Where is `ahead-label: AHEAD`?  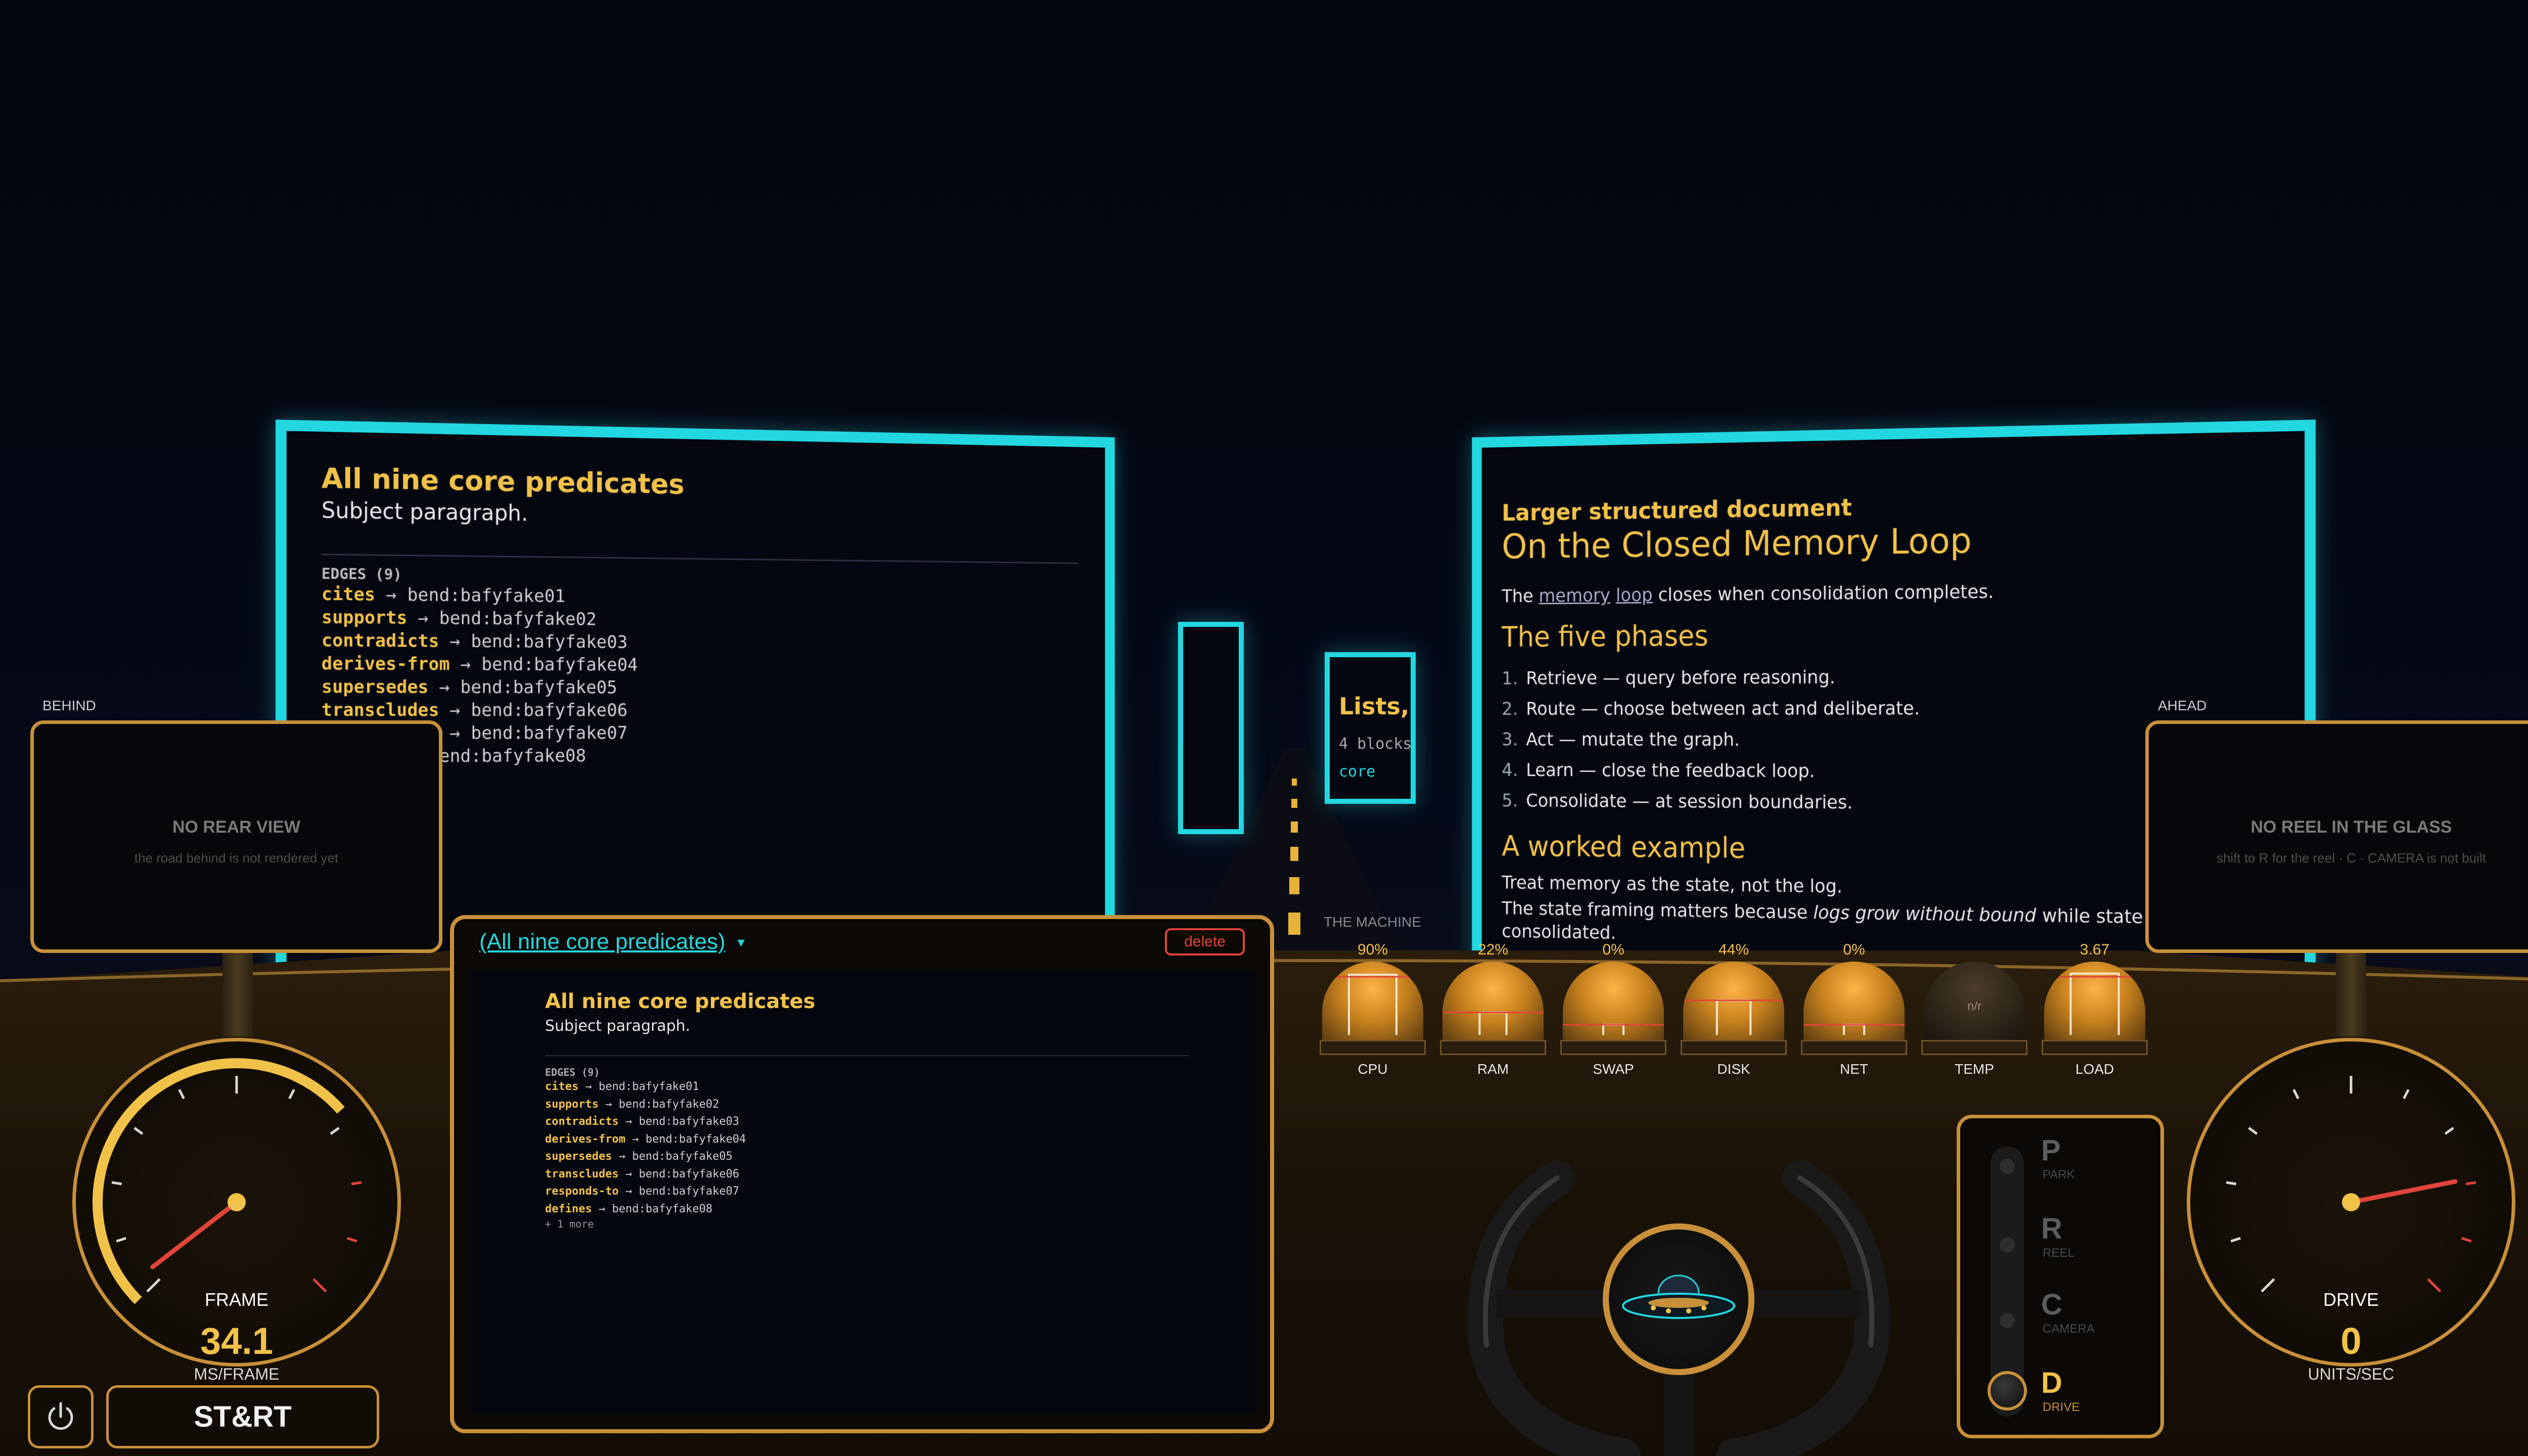 ahead-label: AHEAD is located at coordinates (2182, 706).